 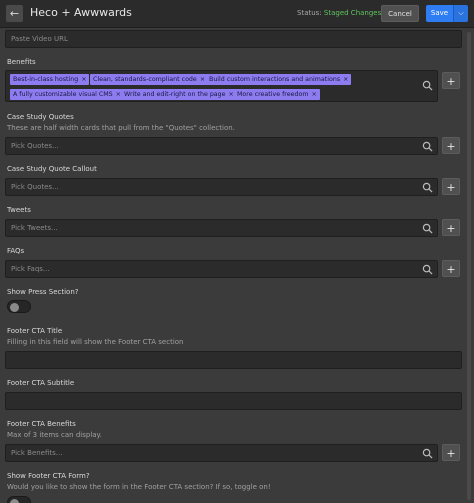 I want to click on benefit-tag: A fully customizable visual CMS ×, so click(x=67, y=94).